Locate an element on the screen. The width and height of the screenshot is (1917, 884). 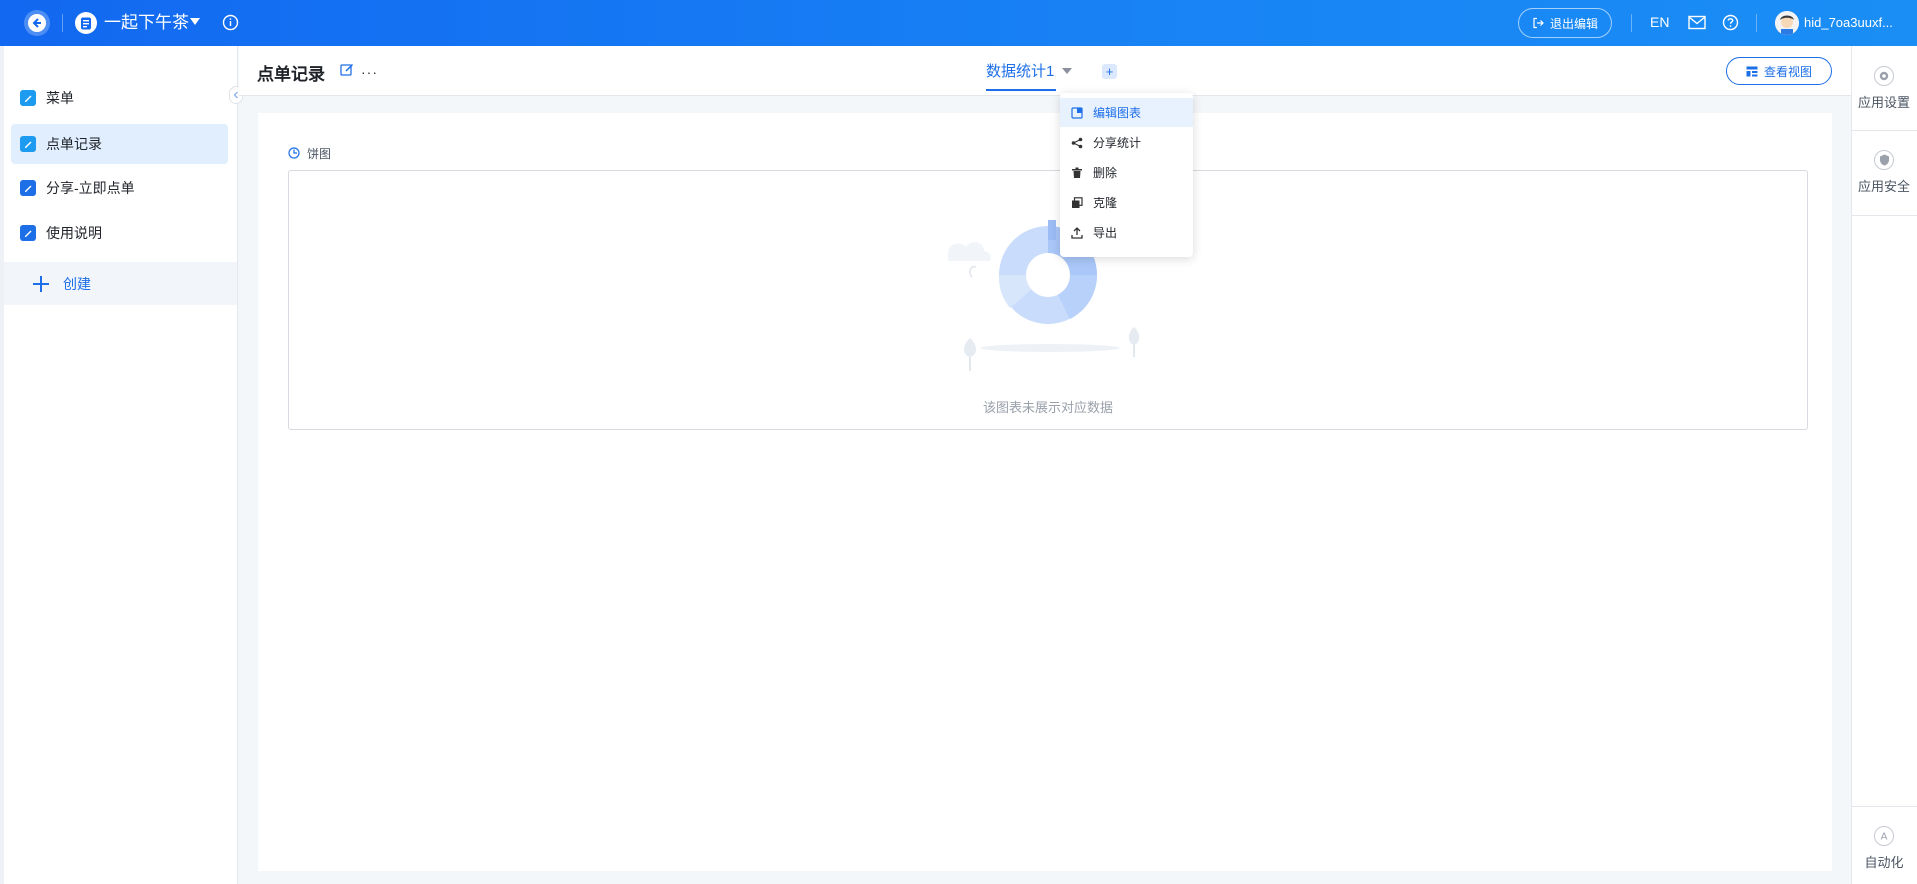
language-switch: EN is located at coordinates (1659, 22).